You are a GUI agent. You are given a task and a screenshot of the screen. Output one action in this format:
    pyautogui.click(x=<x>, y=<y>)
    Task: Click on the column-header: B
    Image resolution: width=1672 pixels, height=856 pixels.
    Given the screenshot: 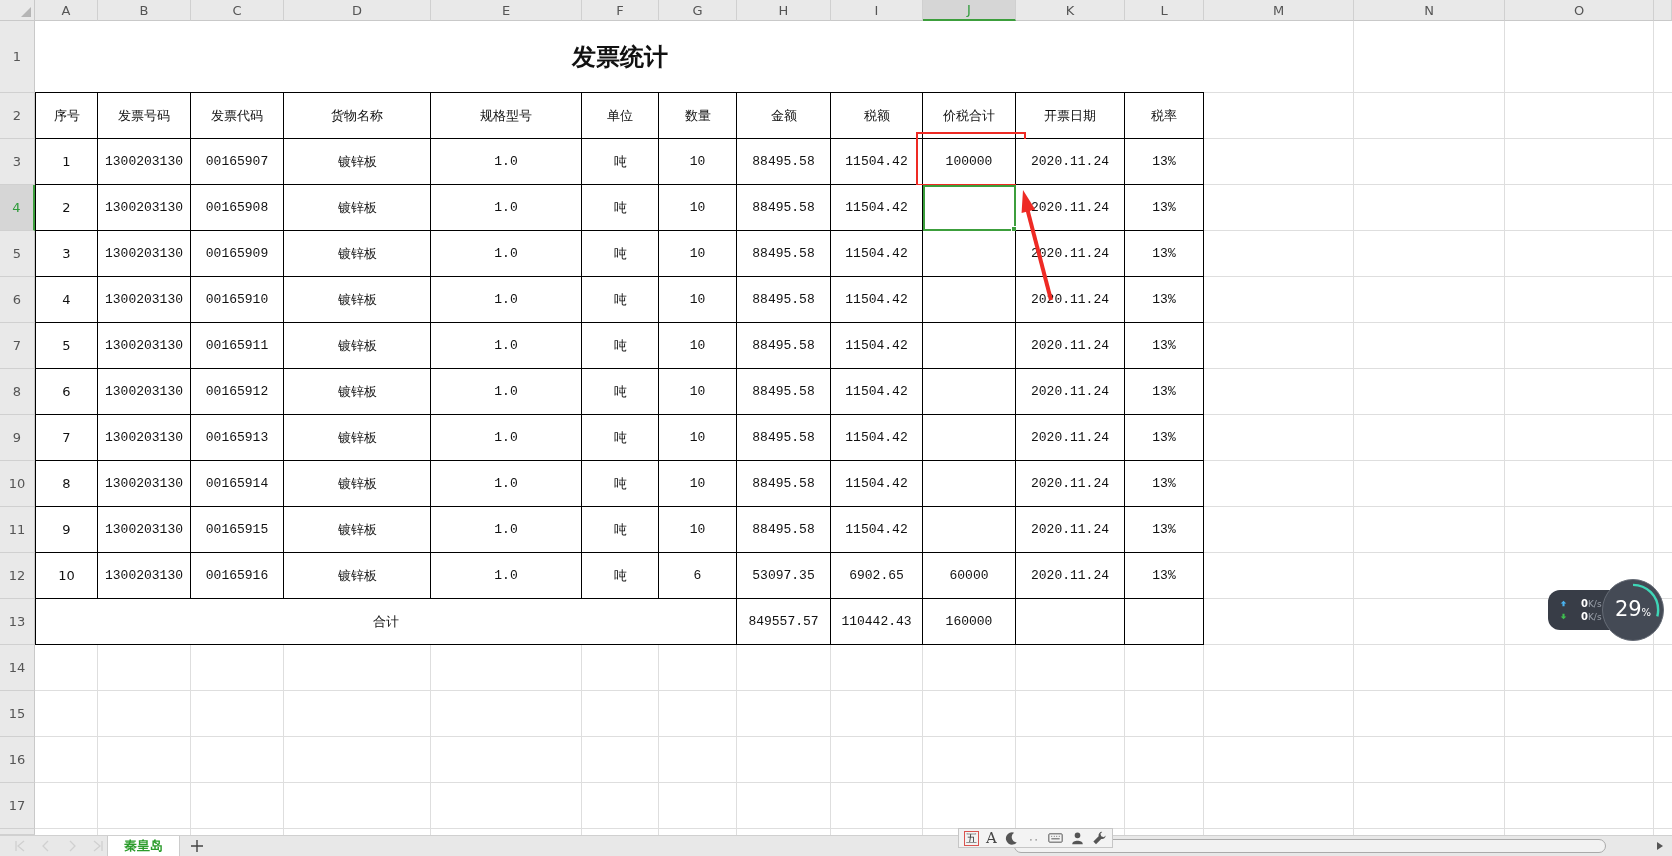 What is the action you would take?
    pyautogui.click(x=144, y=10)
    